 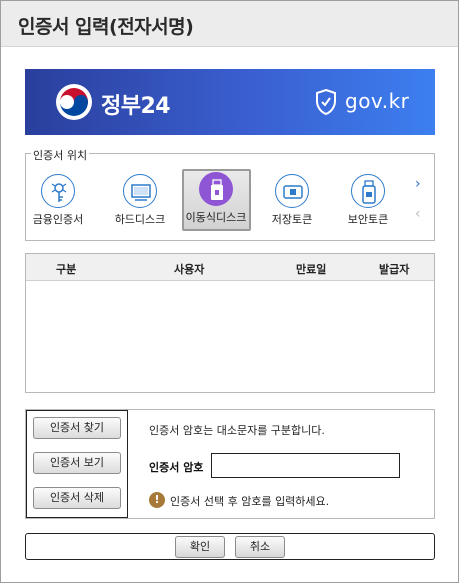 I want to click on location-next-button: ›, so click(x=418, y=184).